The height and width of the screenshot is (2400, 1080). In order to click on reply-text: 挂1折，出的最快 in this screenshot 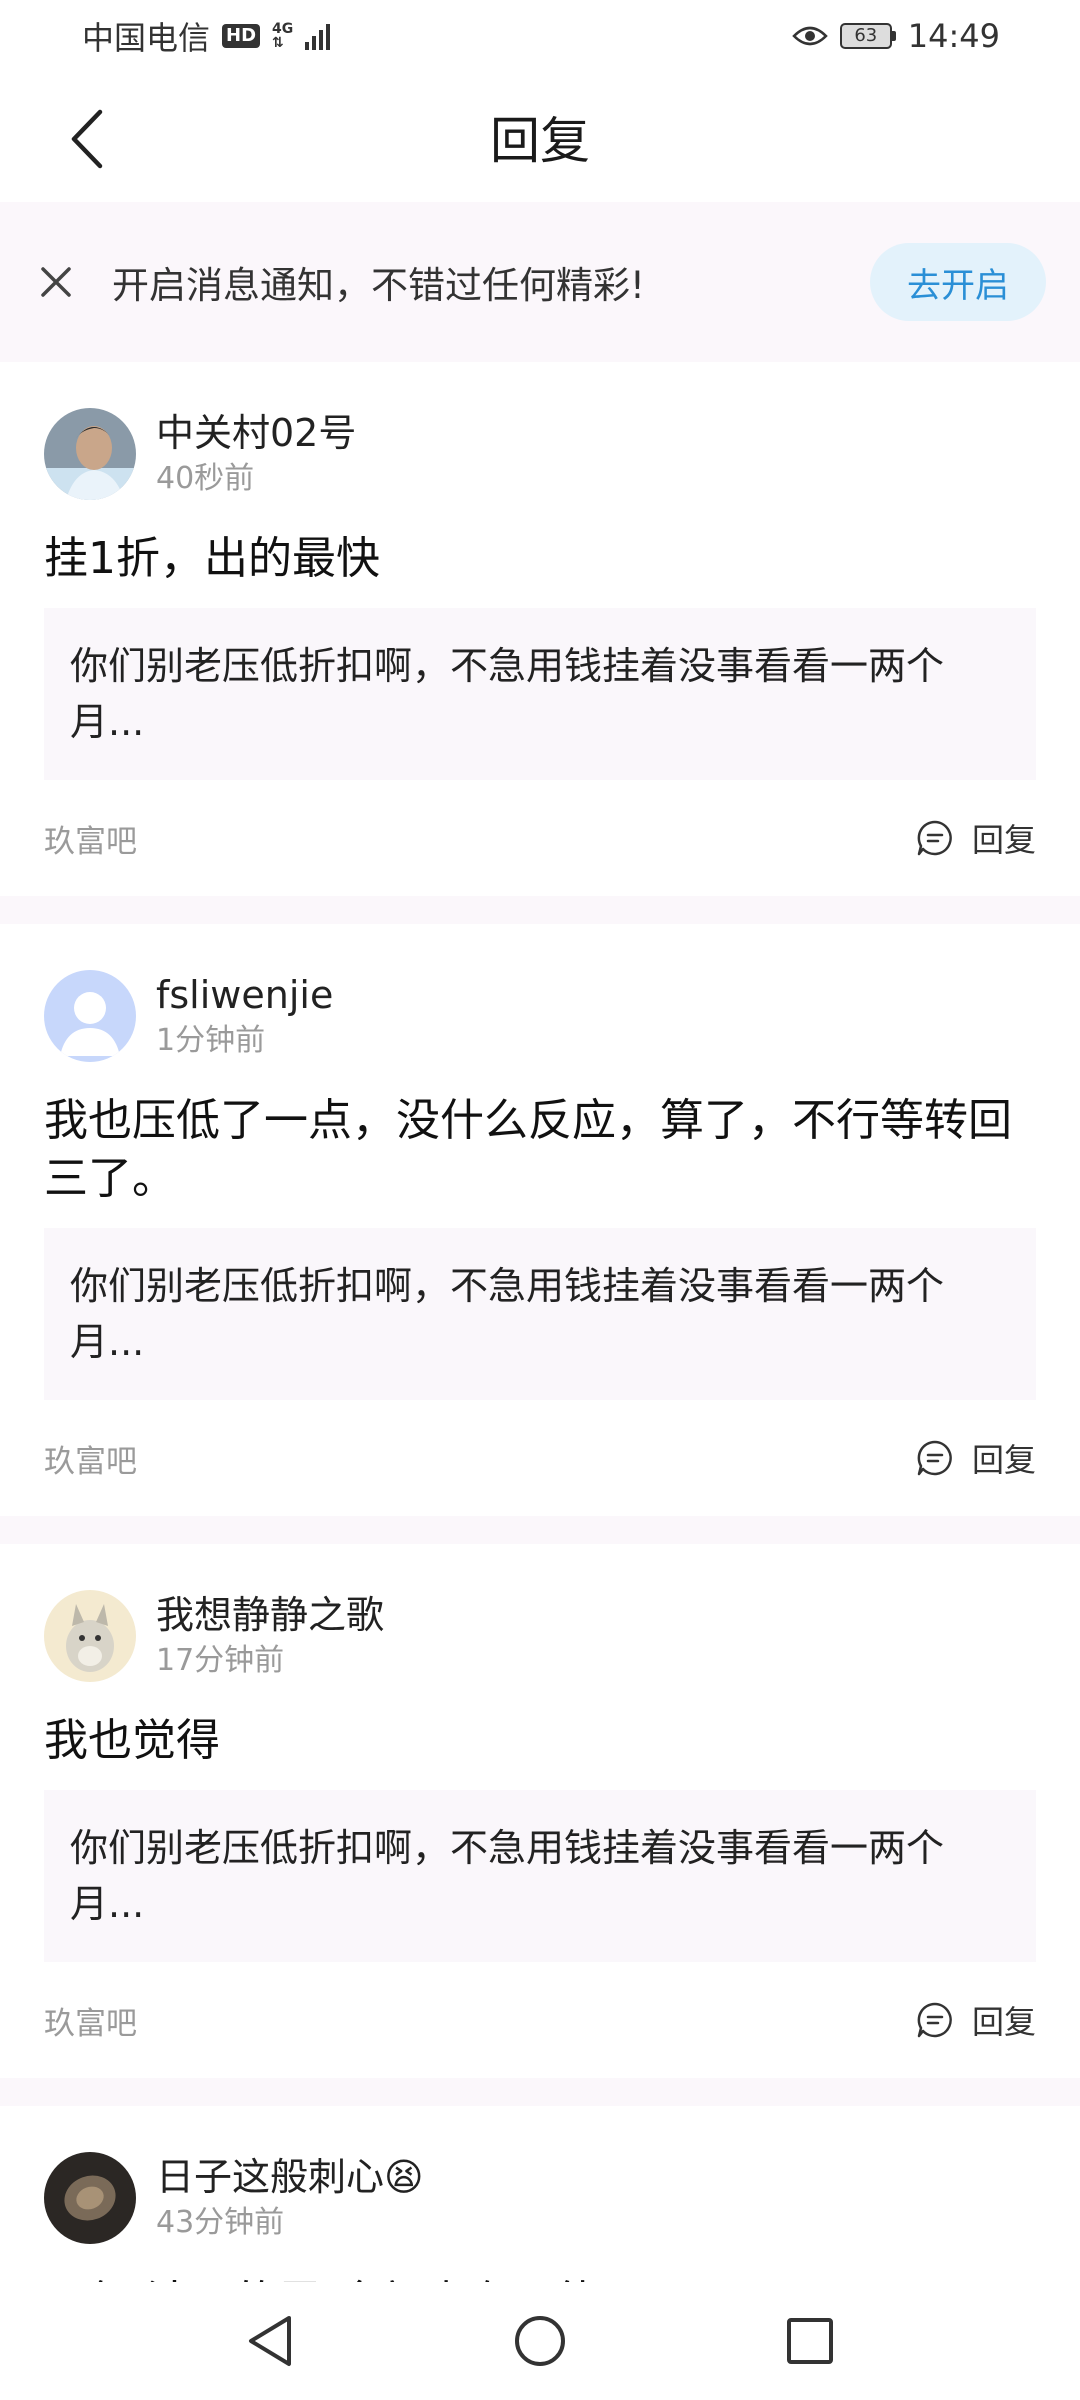, I will do `click(212, 558)`.